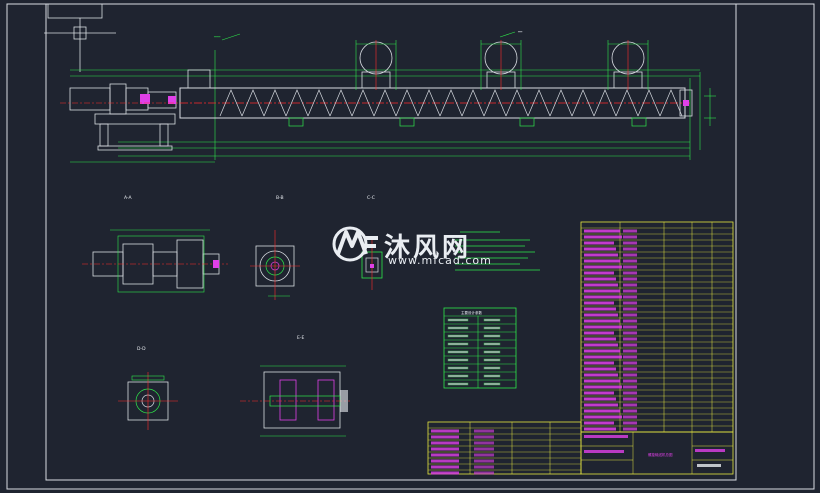  What do you see at coordinates (355, 244) in the screenshot?
I see `mfcad-logo-icon` at bounding box center [355, 244].